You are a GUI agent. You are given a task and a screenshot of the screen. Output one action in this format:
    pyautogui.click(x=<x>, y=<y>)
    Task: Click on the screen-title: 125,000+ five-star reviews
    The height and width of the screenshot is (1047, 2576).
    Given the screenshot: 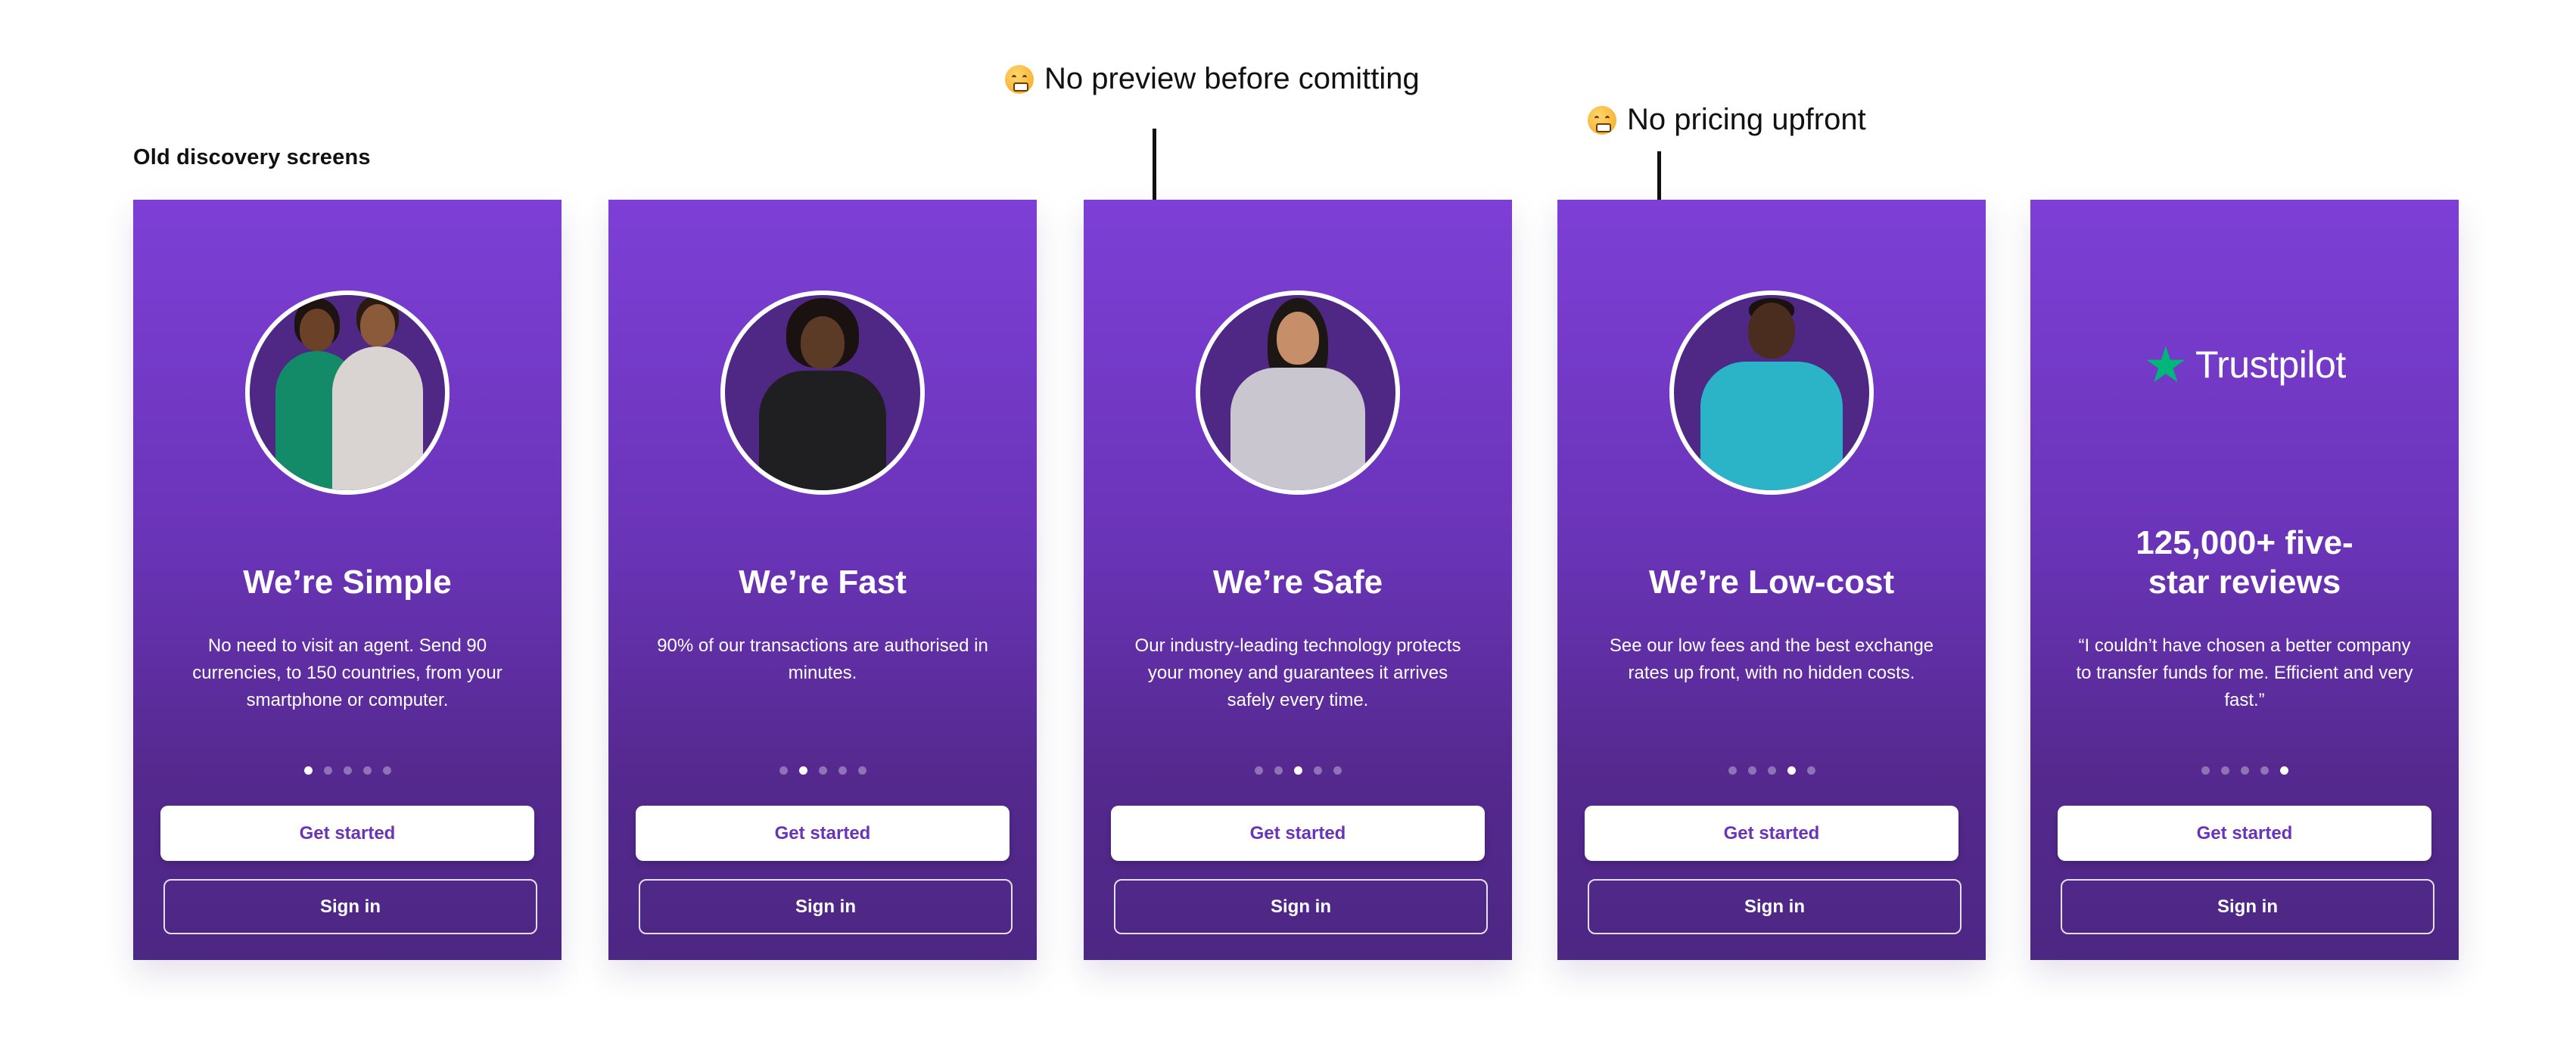 What is the action you would take?
    pyautogui.click(x=2245, y=562)
    